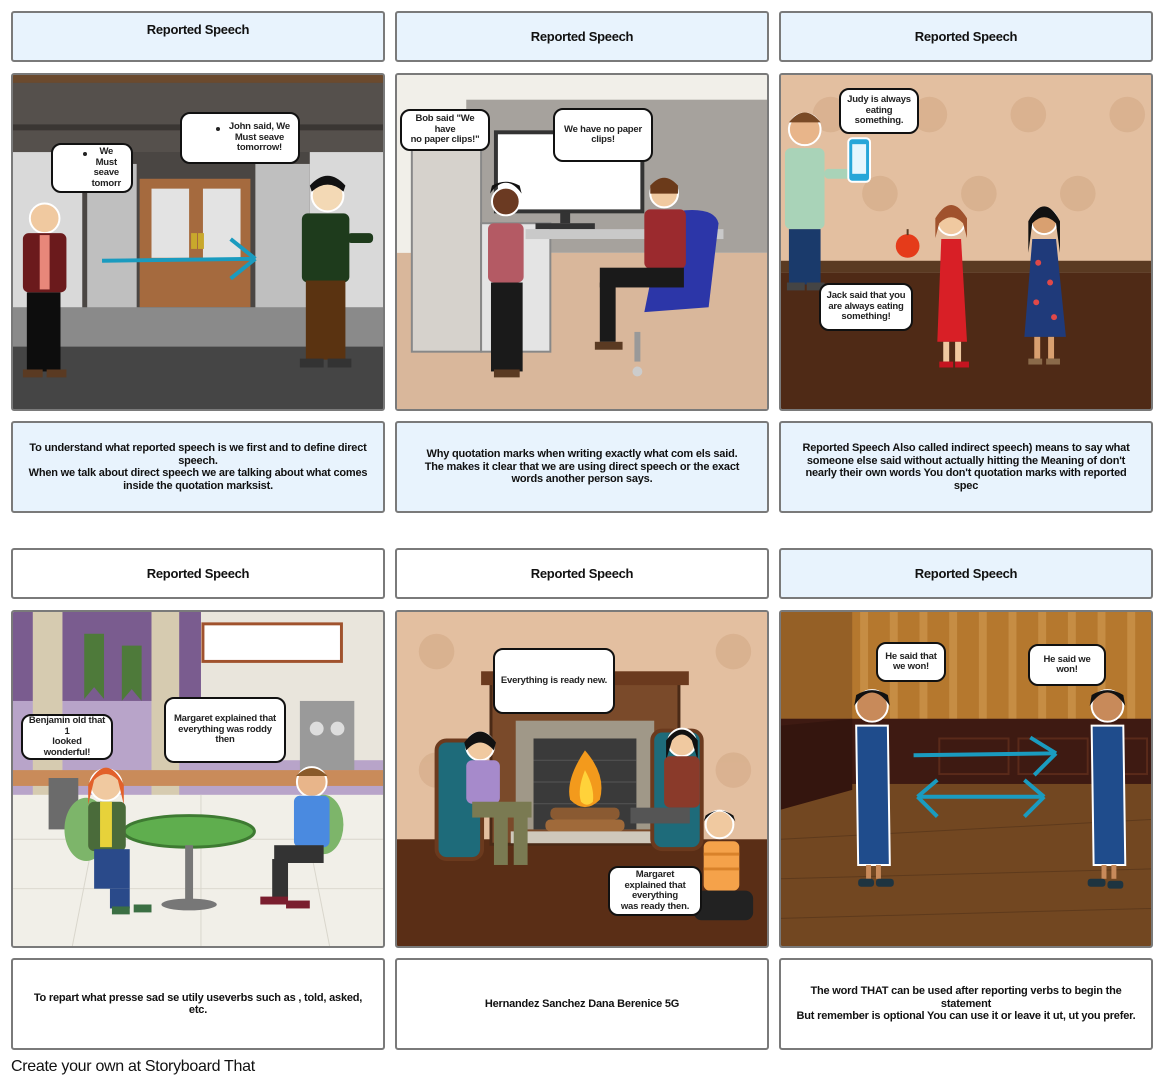 The height and width of the screenshot is (1087, 1165). Describe the element at coordinates (603, 135) in the screenshot. I see `speech-bubble-2b: We have no paper clips!` at that location.